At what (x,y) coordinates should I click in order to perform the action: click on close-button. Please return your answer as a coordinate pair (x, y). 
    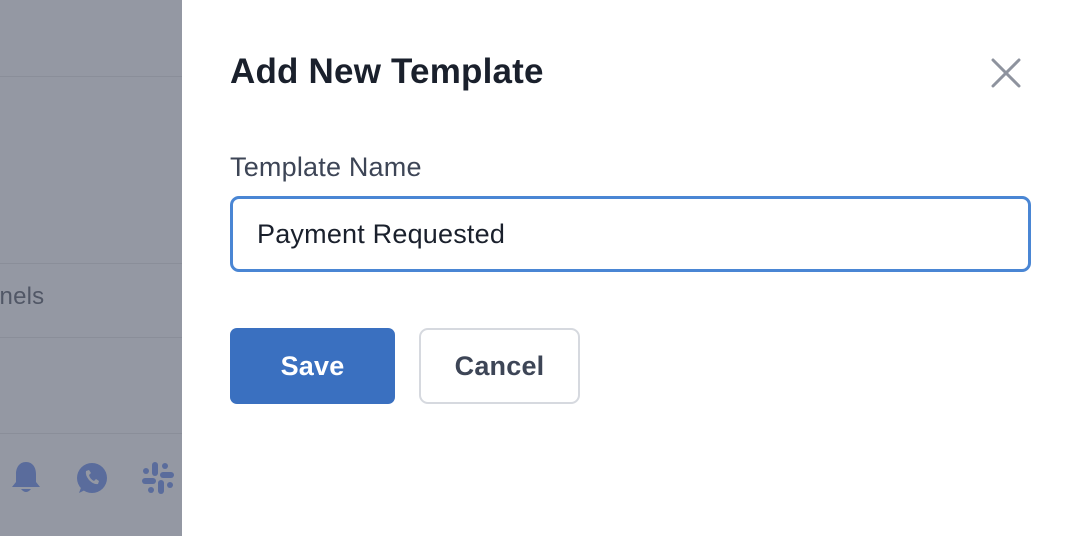
    Looking at the image, I should click on (1006, 73).